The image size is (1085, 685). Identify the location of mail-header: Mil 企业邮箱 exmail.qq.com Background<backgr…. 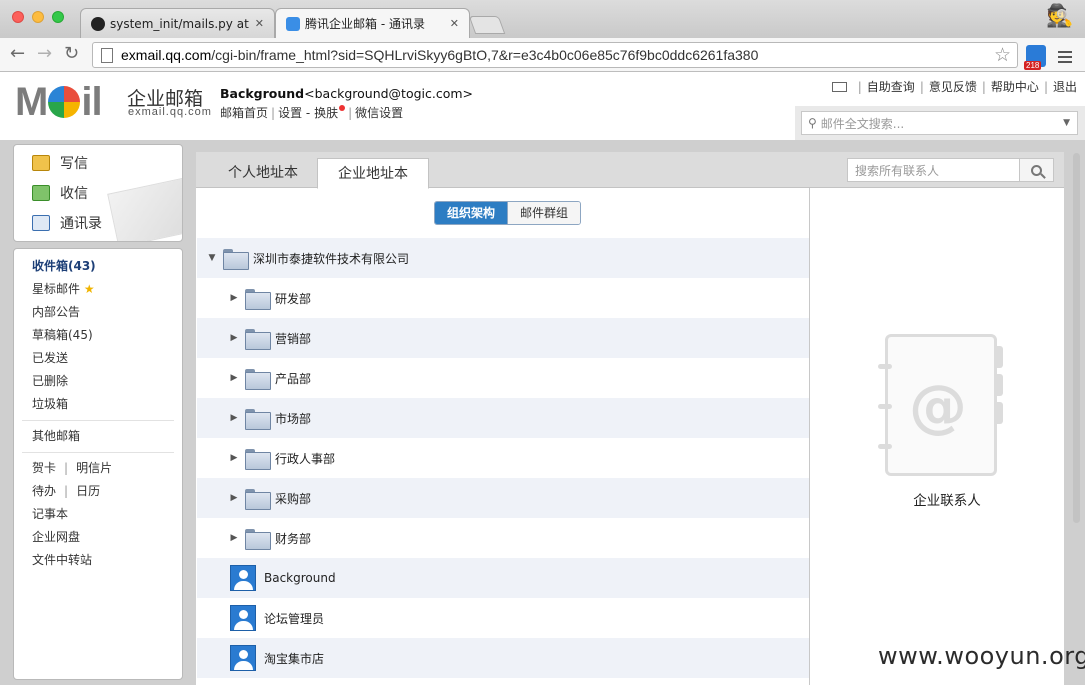
(542, 106).